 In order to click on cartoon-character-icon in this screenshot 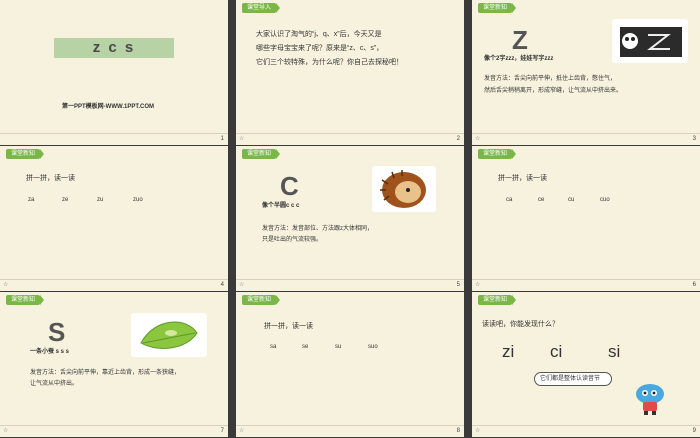, I will do `click(650, 399)`.